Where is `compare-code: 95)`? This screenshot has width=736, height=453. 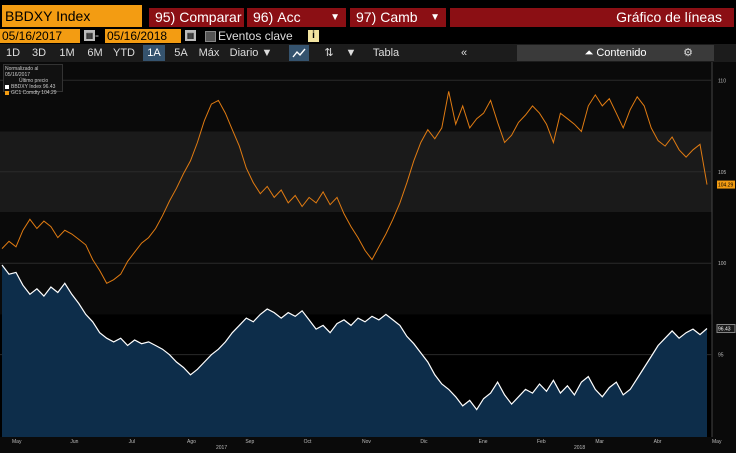
compare-code: 95) is located at coordinates (165, 17).